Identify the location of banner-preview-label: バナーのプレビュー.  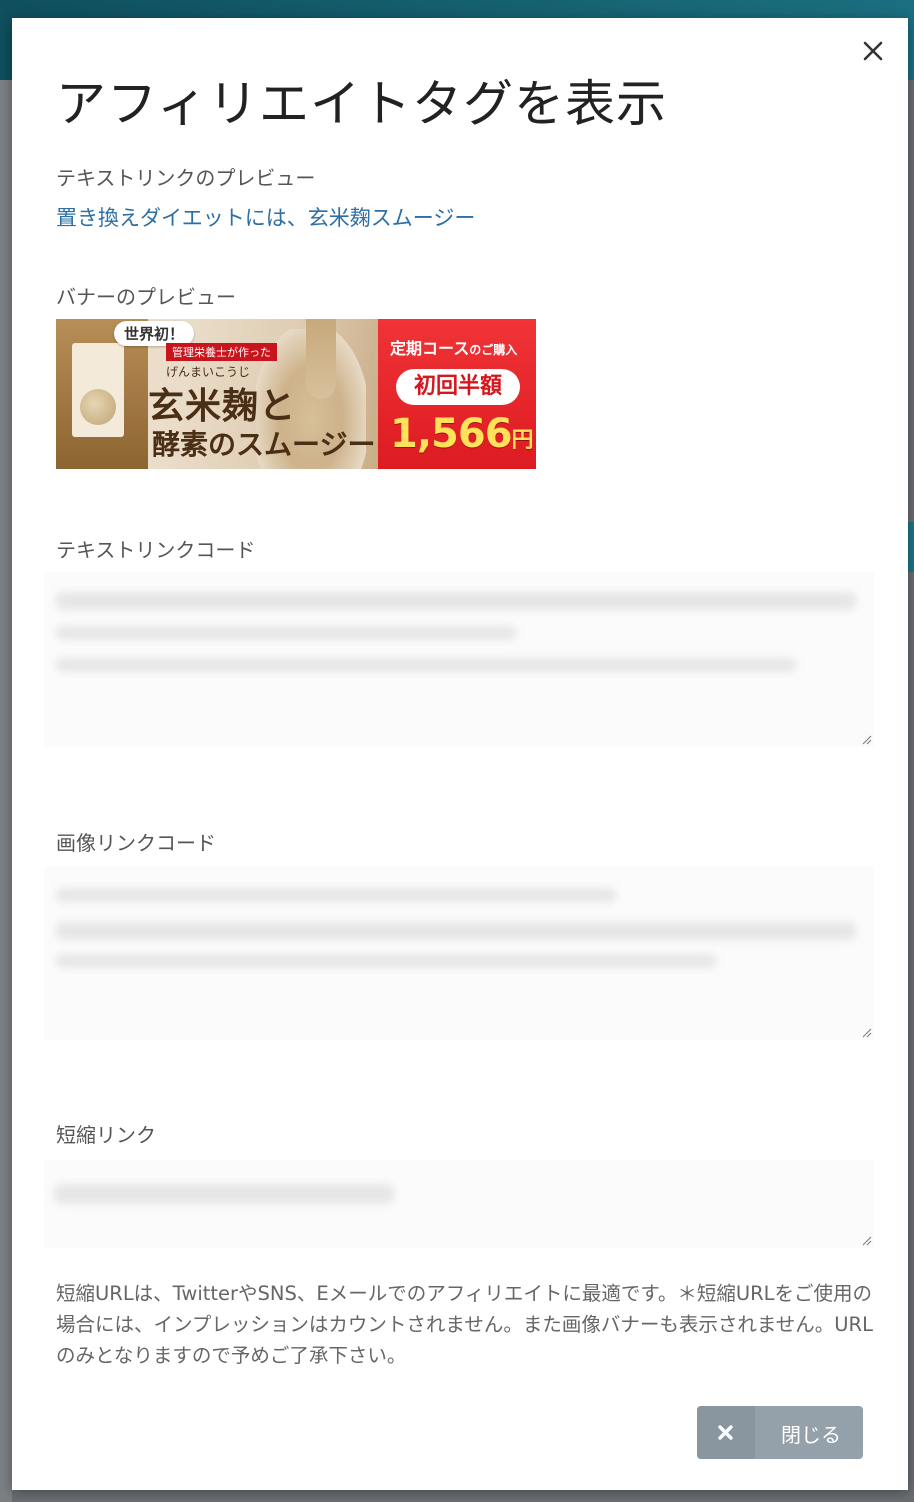
(146, 297).